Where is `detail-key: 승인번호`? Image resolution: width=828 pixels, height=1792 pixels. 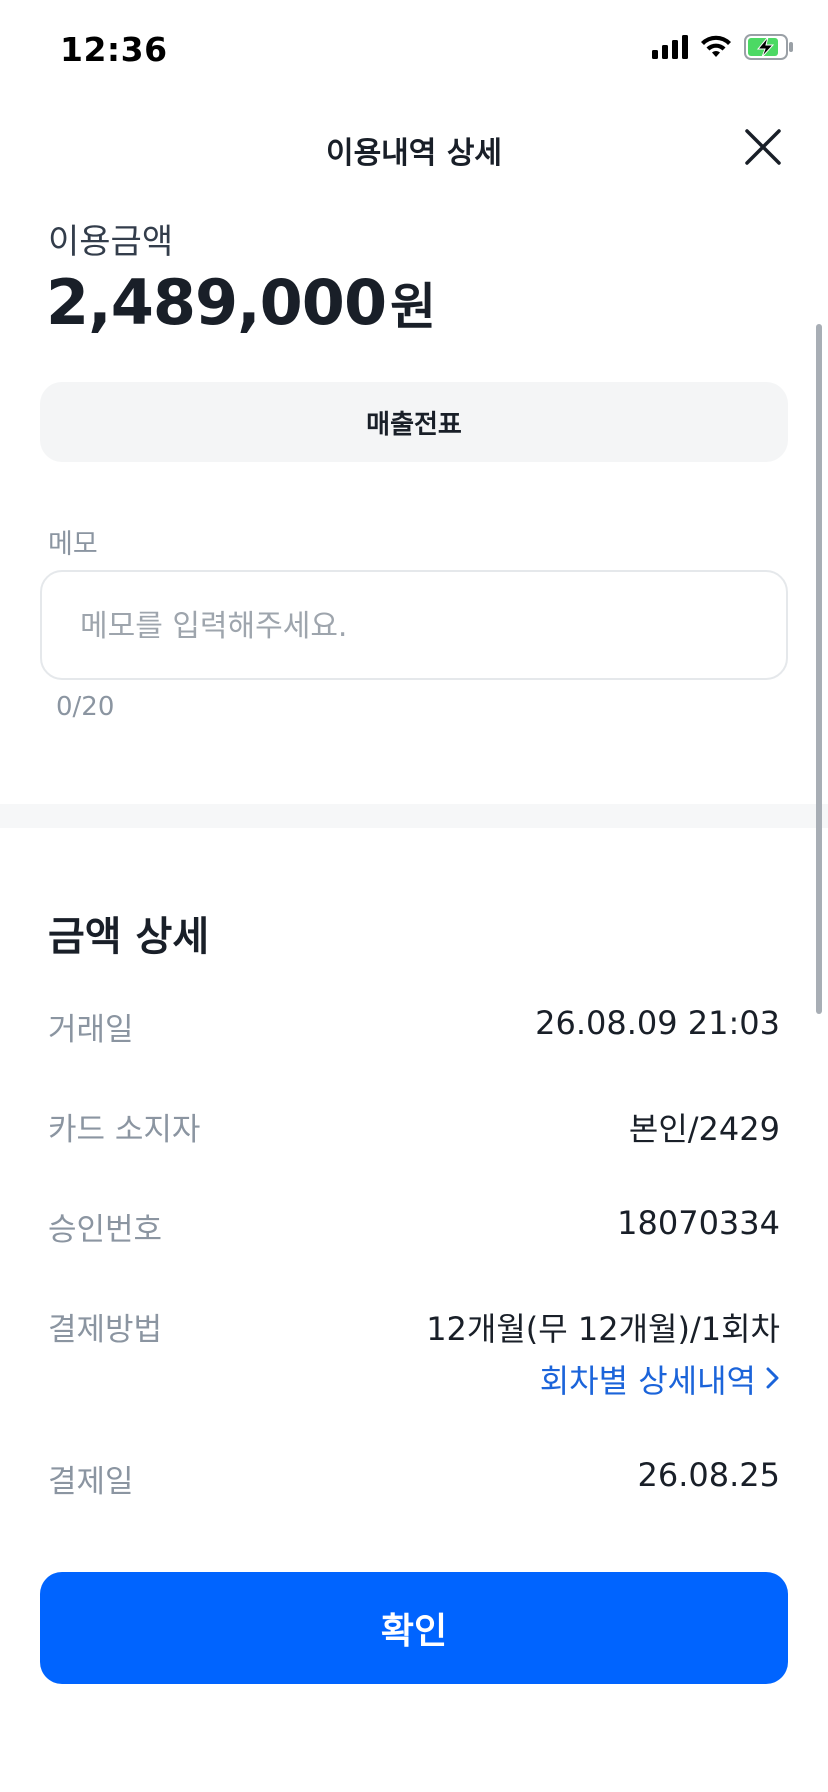
detail-key: 승인번호 is located at coordinates (105, 1230).